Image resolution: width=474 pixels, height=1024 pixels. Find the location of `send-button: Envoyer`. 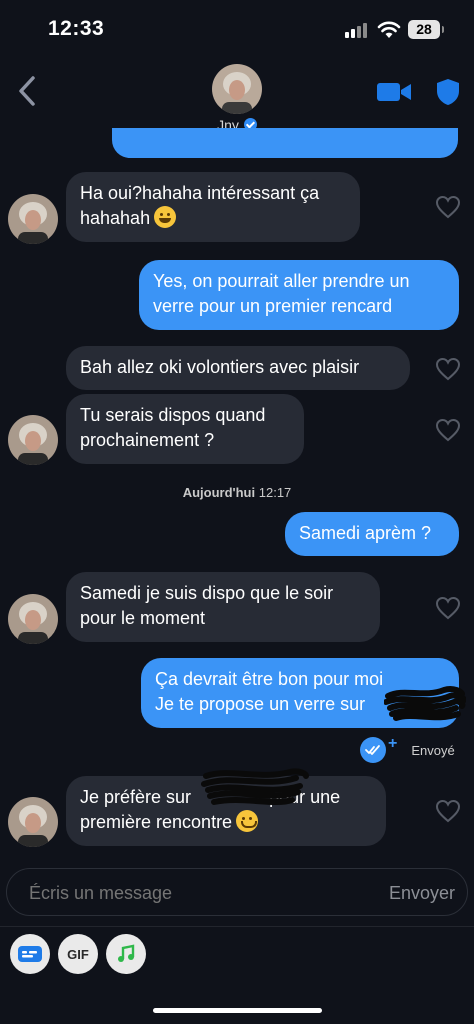

send-button: Envoyer is located at coordinates (422, 893).